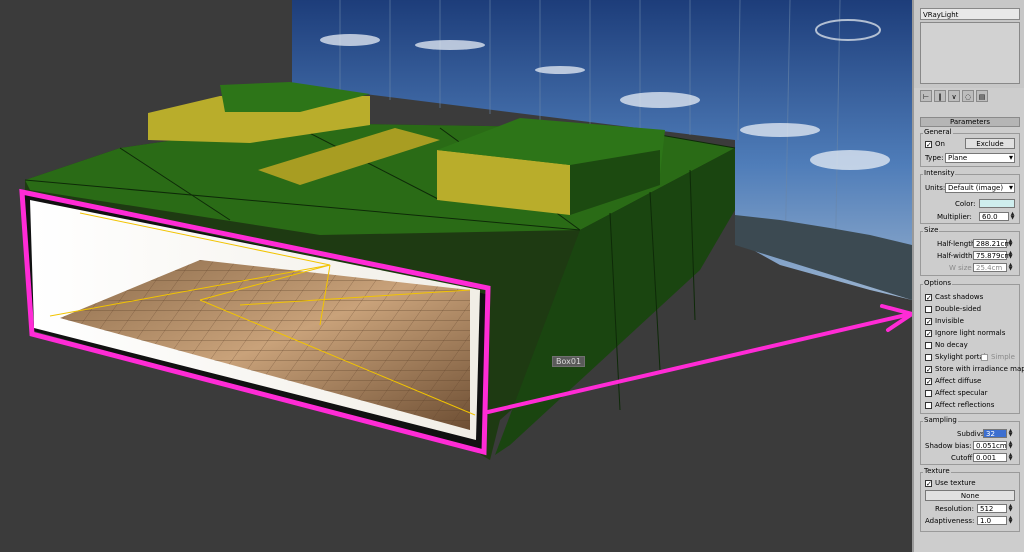 This screenshot has height=552, width=1024. I want to click on units-dropdown: Default (image), so click(980, 188).